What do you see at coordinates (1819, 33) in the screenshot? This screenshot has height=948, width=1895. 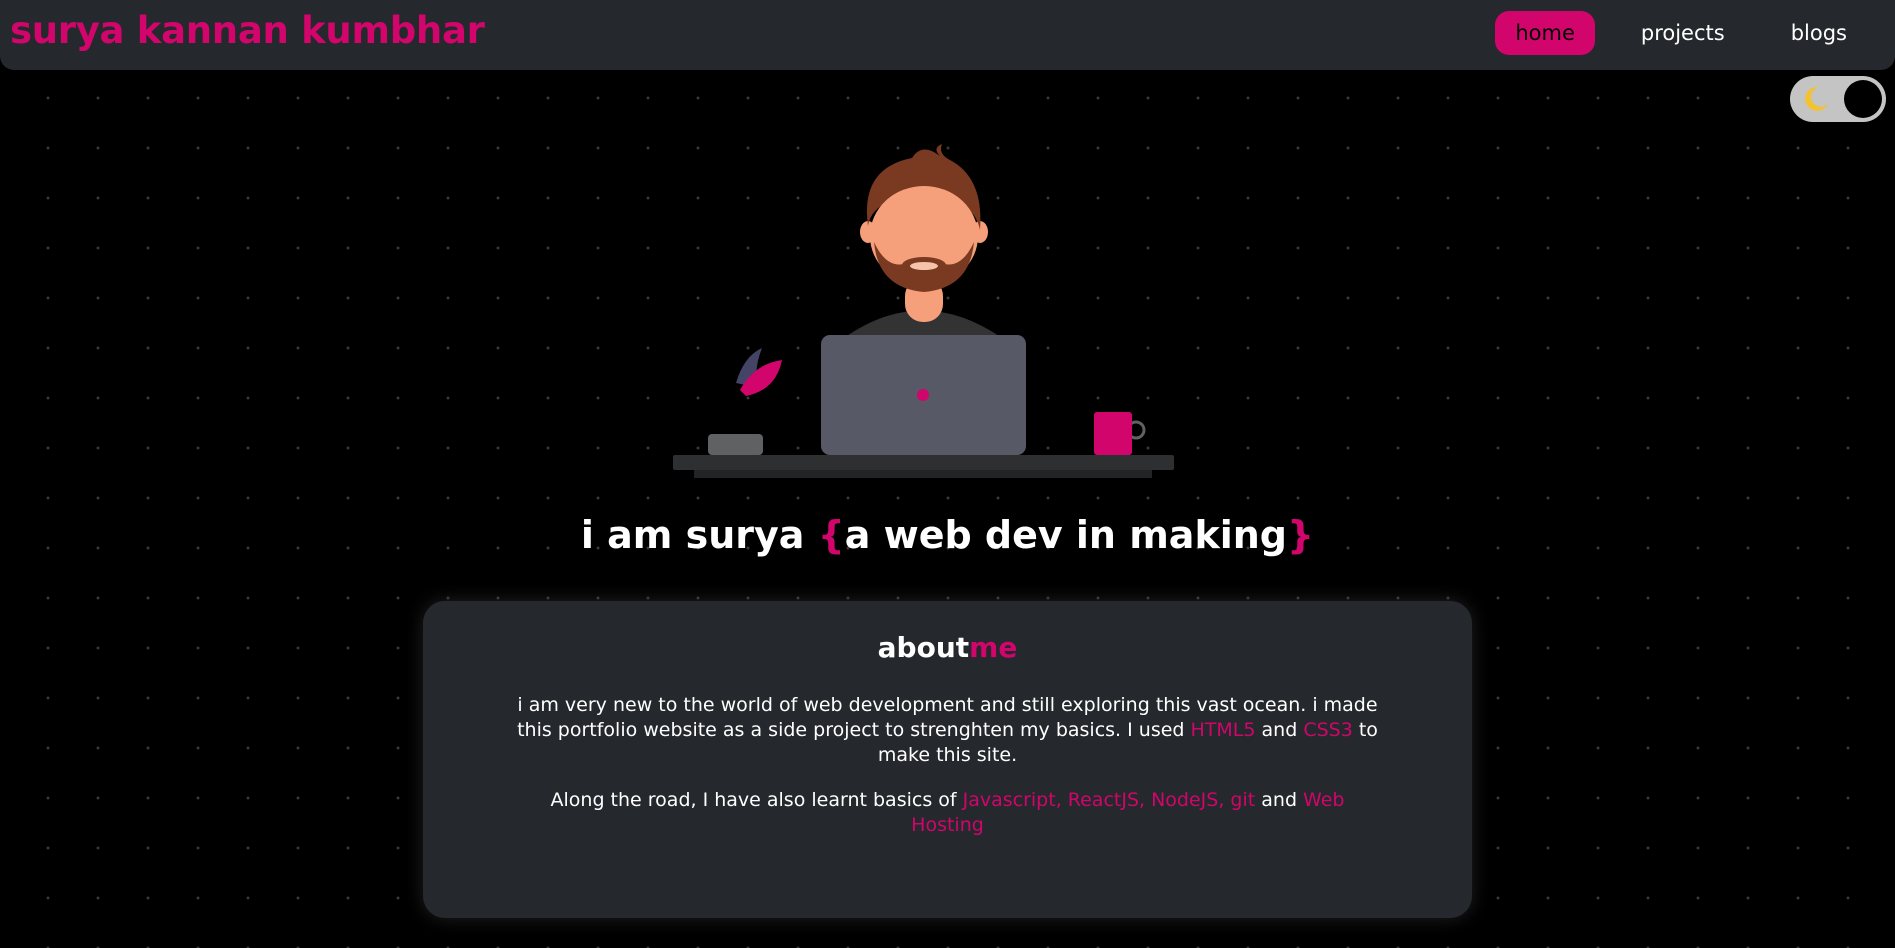 I see `nav-link-blogs: blogs` at bounding box center [1819, 33].